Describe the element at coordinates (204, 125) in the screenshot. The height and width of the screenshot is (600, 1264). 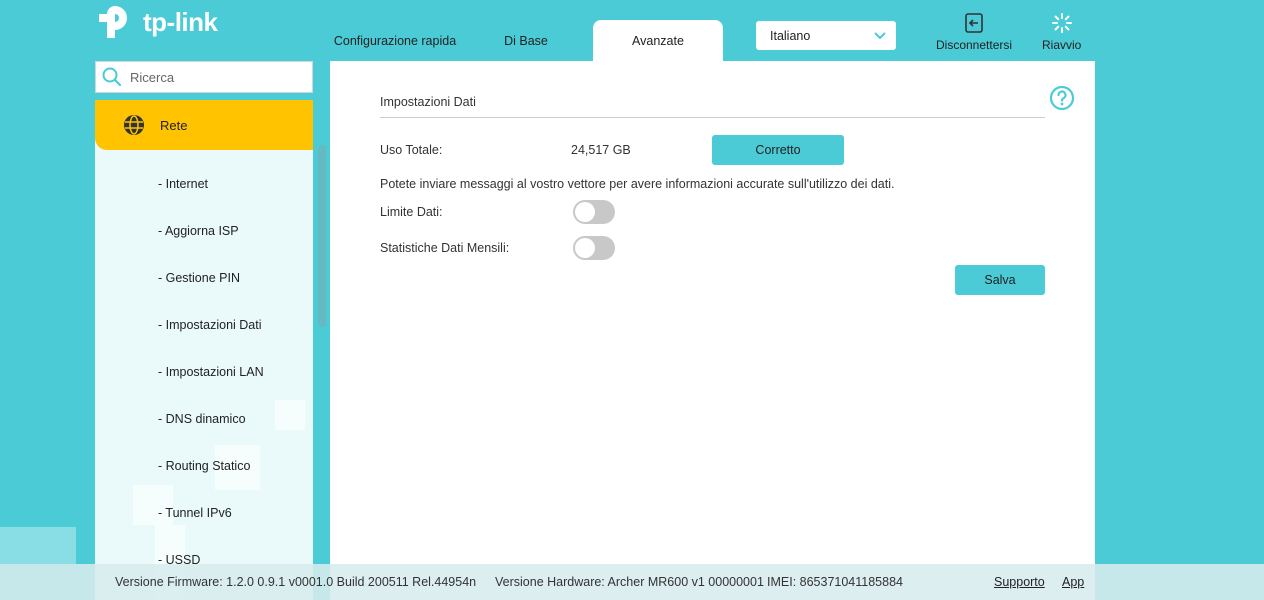
I see `sidebar-section-network: Rete` at that location.